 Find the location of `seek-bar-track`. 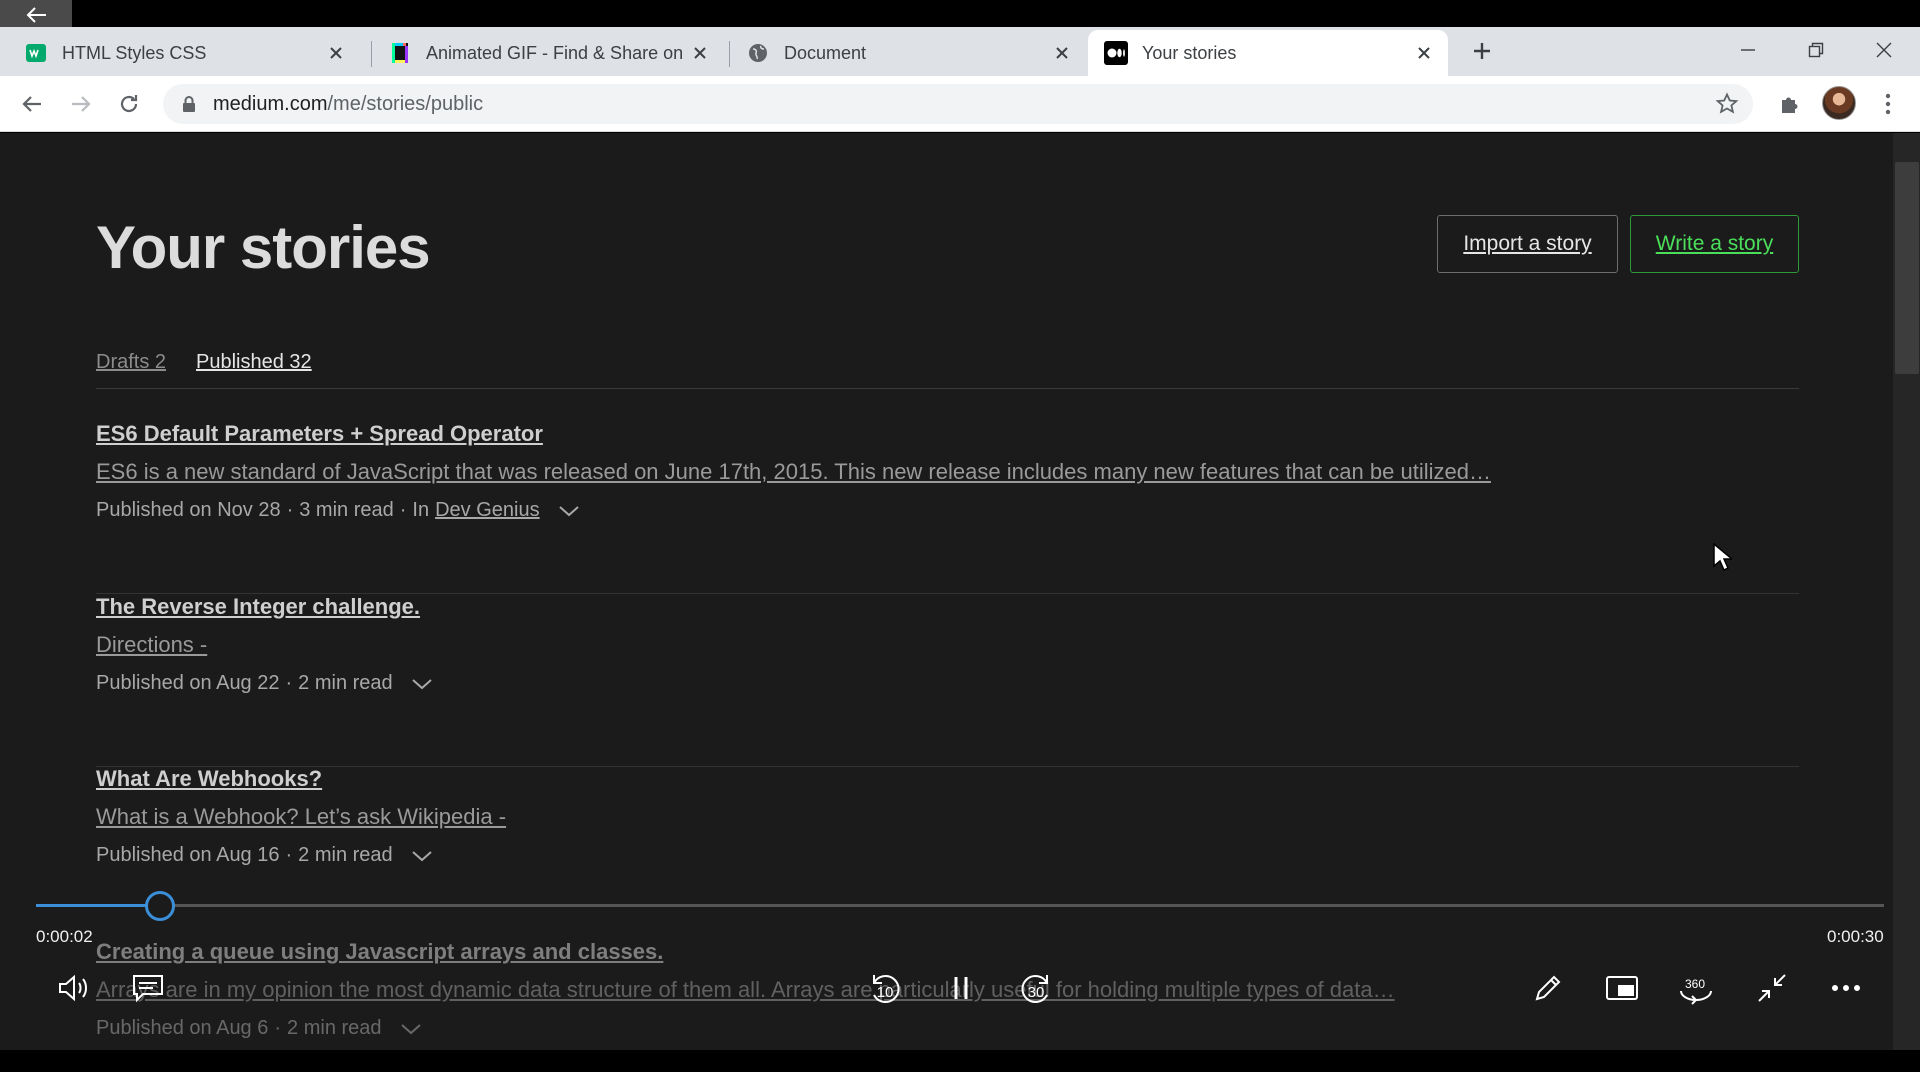

seek-bar-track is located at coordinates (960, 905).